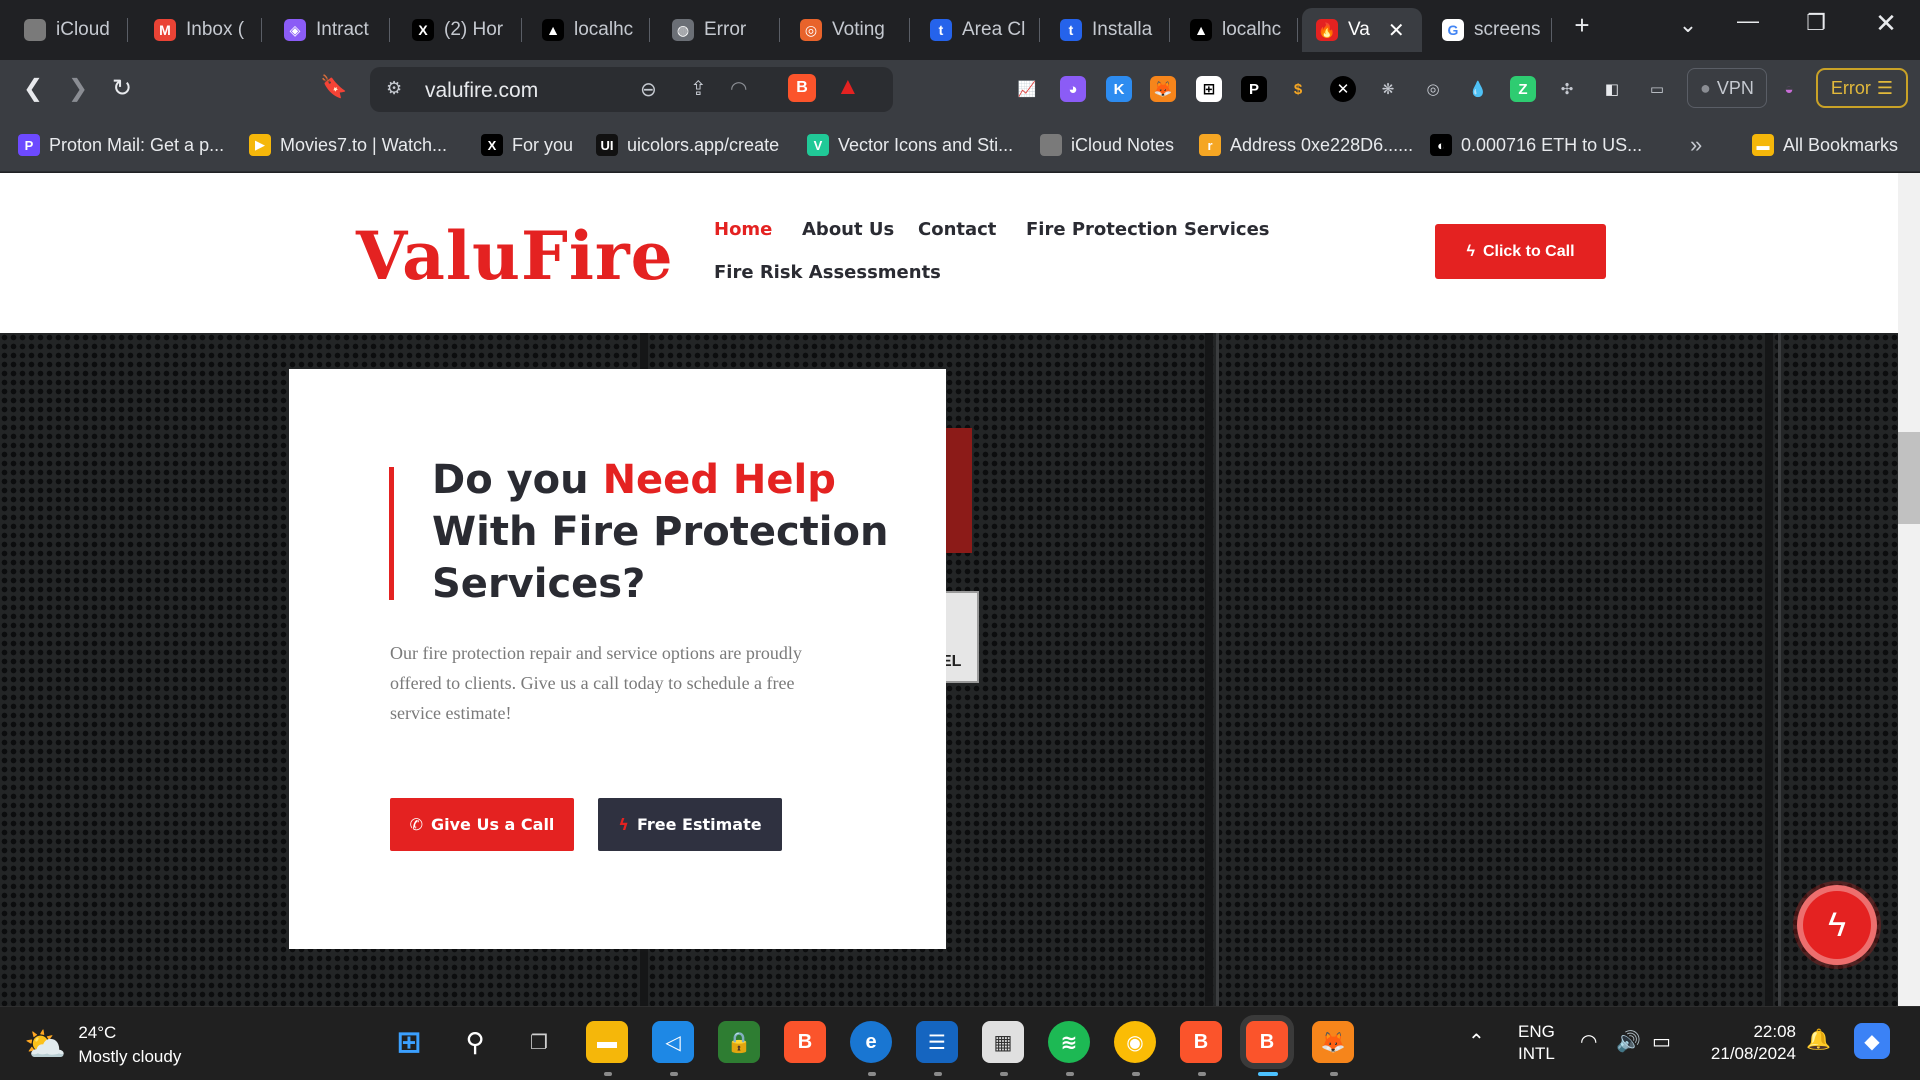 Image resolution: width=1920 pixels, height=1080 pixels. What do you see at coordinates (1612, 89) in the screenshot?
I see `sidebar-toggle-icon: ◧` at bounding box center [1612, 89].